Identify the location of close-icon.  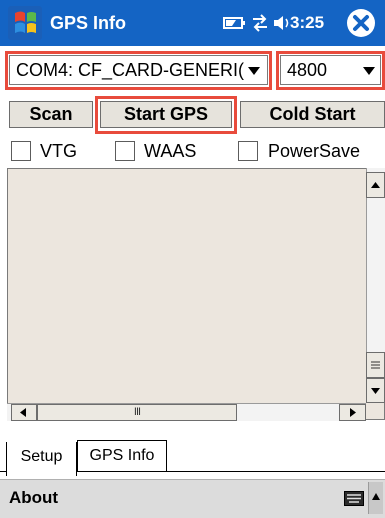
(361, 23).